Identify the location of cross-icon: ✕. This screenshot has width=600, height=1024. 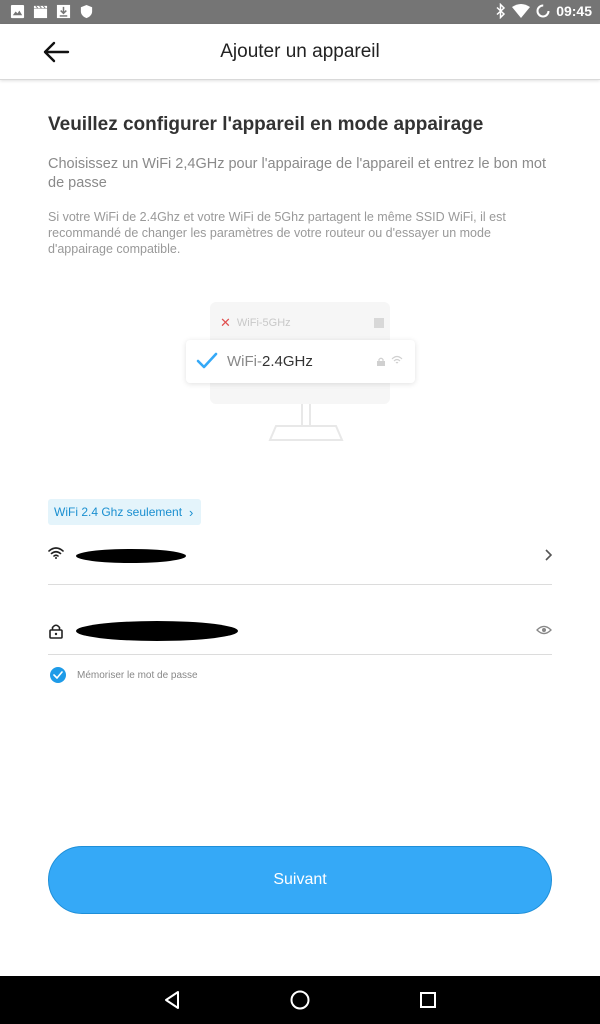
(225, 322).